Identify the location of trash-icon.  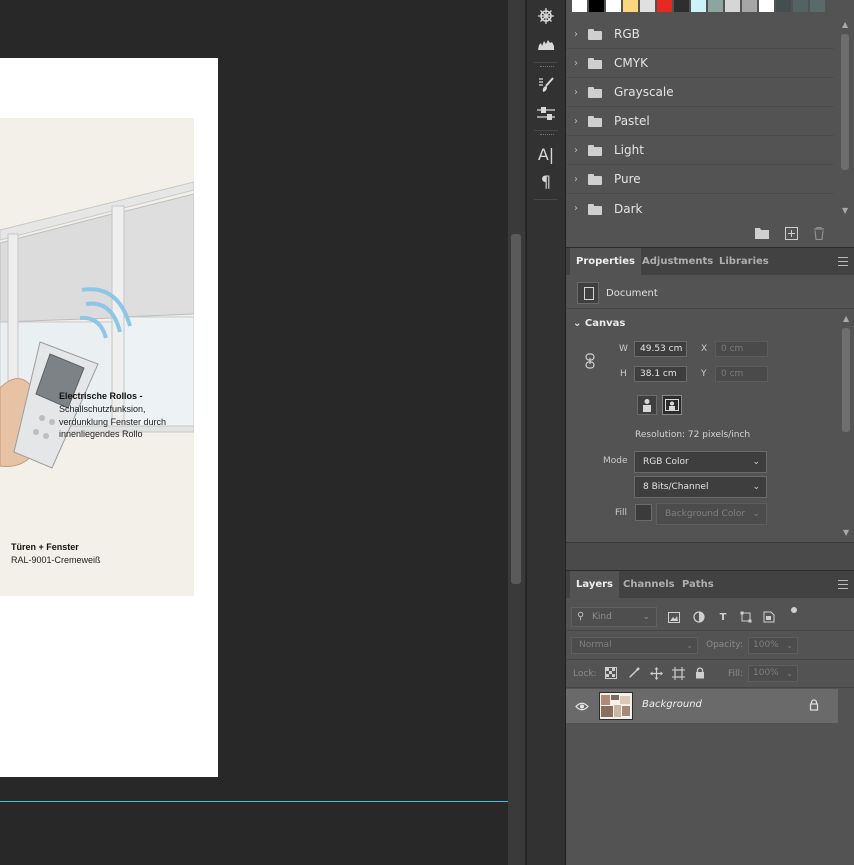
(819, 233).